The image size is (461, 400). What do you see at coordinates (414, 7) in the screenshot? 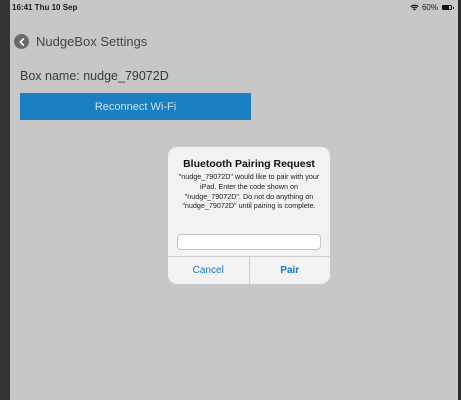
I see `wifi-icon` at bounding box center [414, 7].